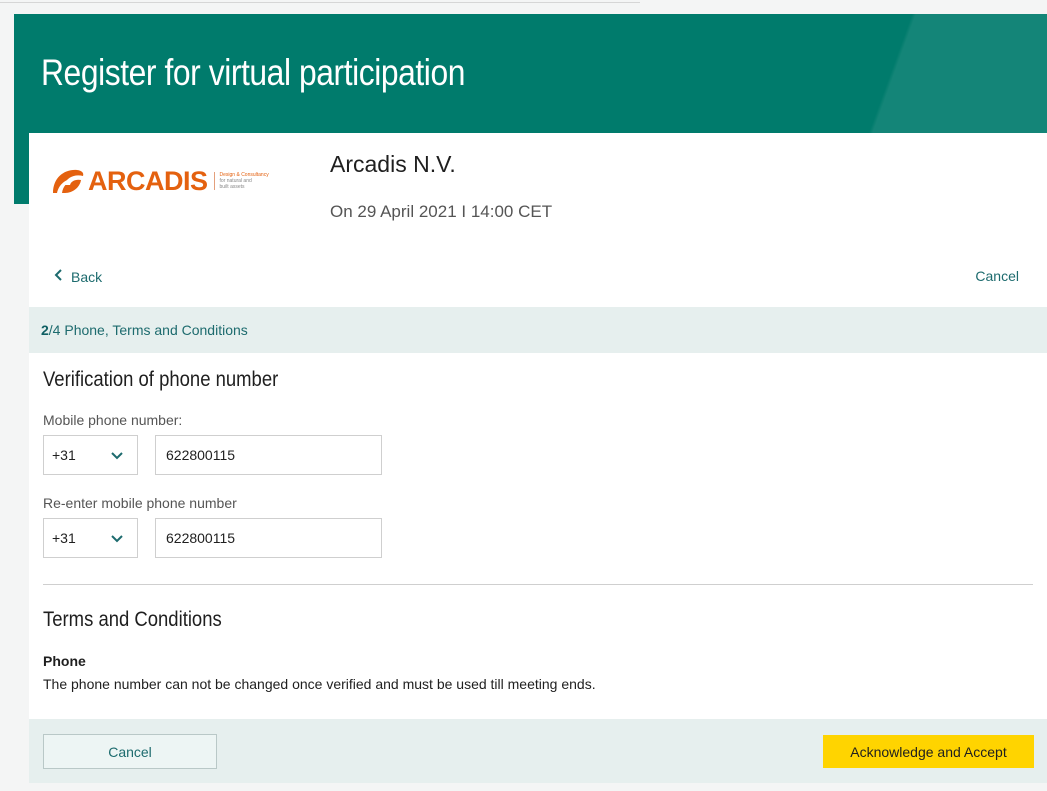 The height and width of the screenshot is (791, 1047). Describe the element at coordinates (928, 751) in the screenshot. I see `acknowledge-accept-button: Acknowledge and Accept` at that location.